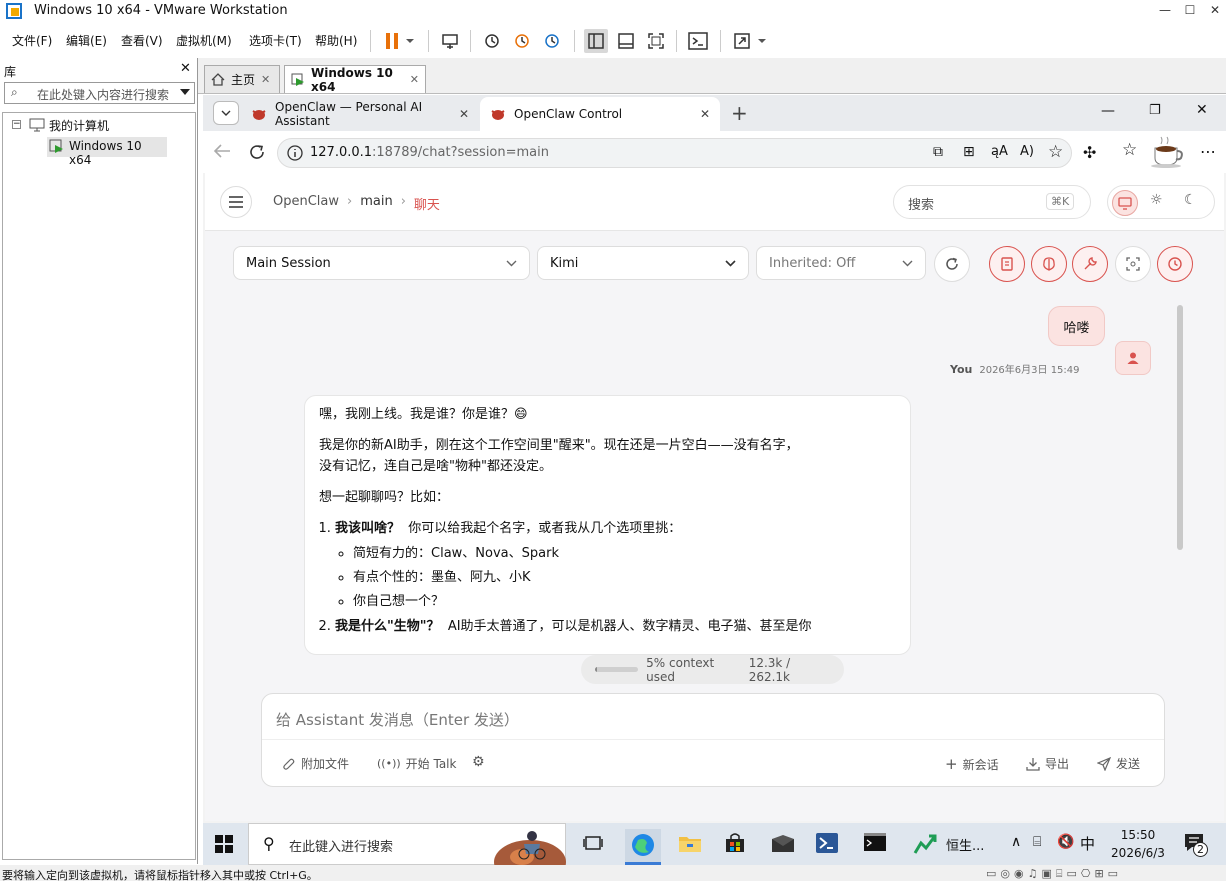 This screenshot has width=1226, height=883. I want to click on hamburger-menu-icon, so click(236, 202).